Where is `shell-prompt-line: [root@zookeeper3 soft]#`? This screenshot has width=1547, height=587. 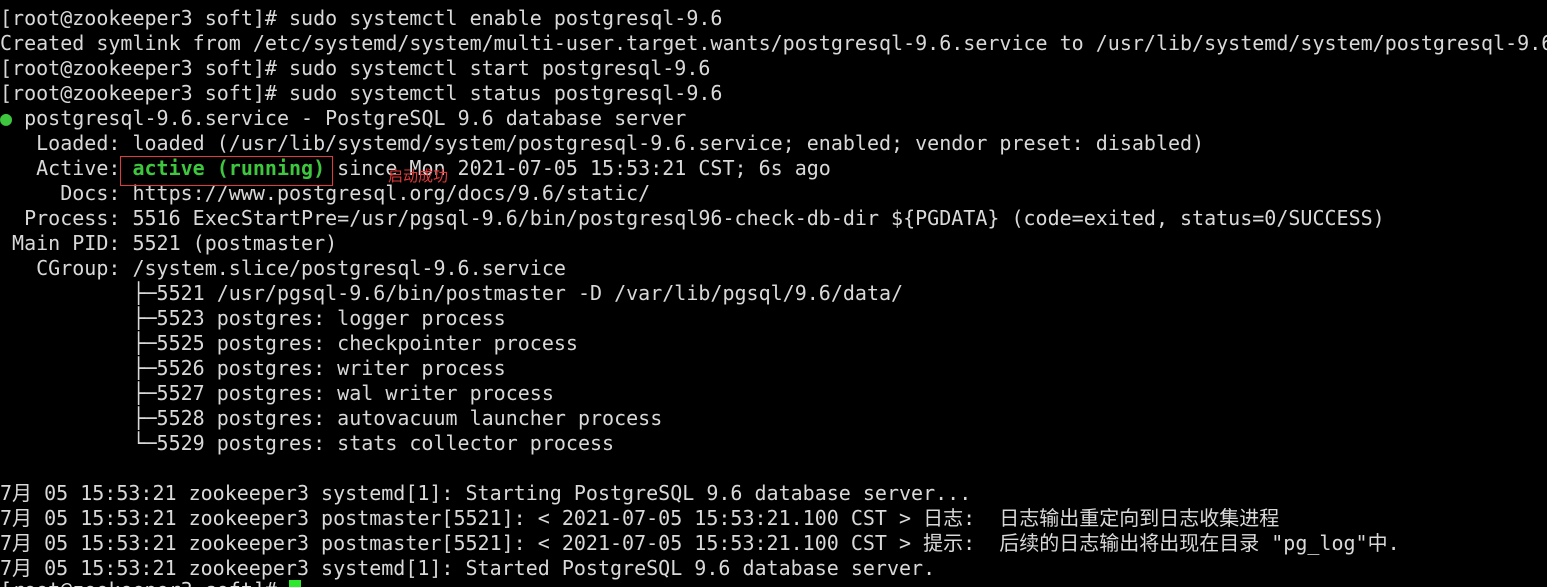 shell-prompt-line: [root@zookeeper3 soft]# is located at coordinates (150, 582).